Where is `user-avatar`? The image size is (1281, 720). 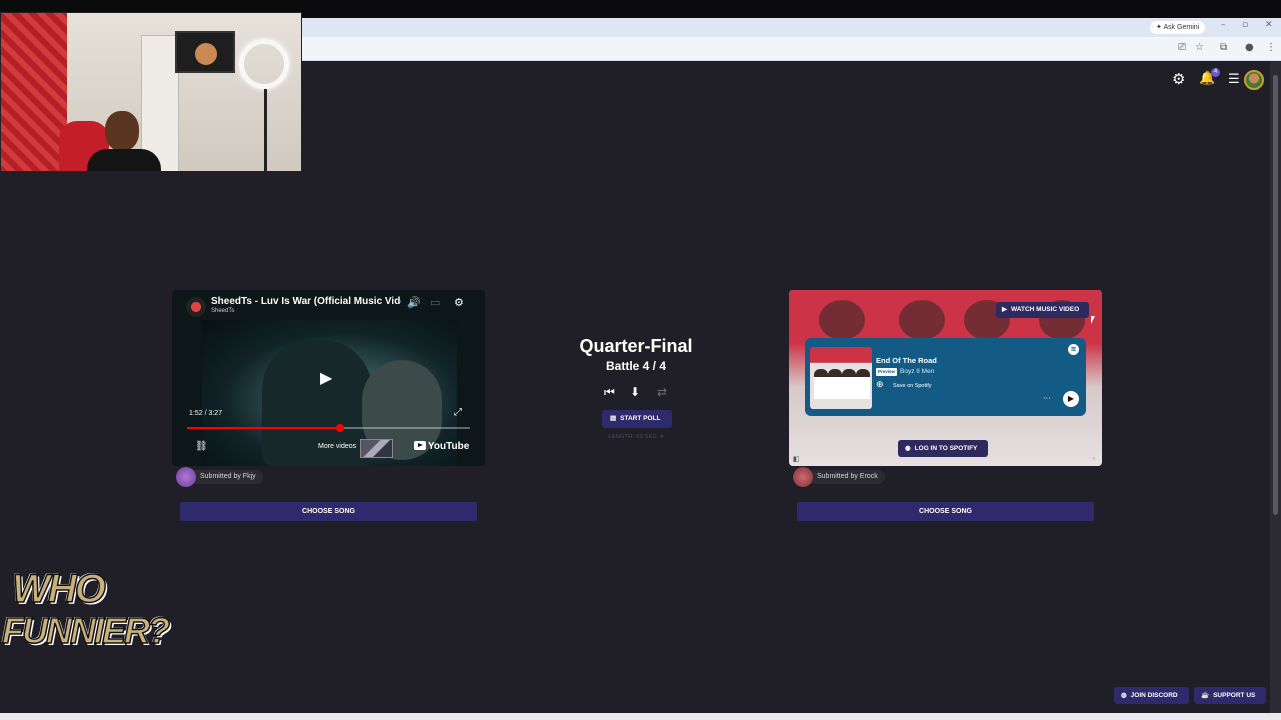 user-avatar is located at coordinates (1254, 80).